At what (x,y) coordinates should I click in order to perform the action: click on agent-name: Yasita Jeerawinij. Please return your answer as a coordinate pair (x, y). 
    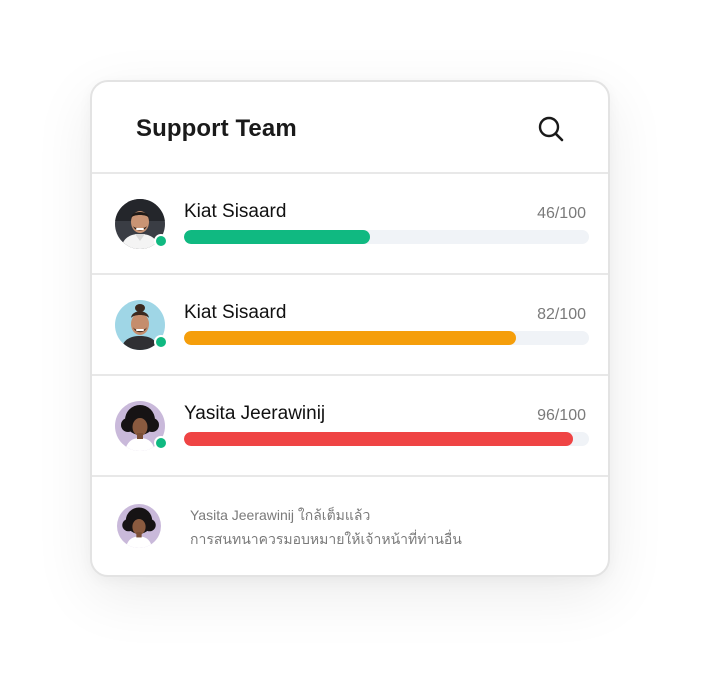
    Looking at the image, I should click on (255, 413).